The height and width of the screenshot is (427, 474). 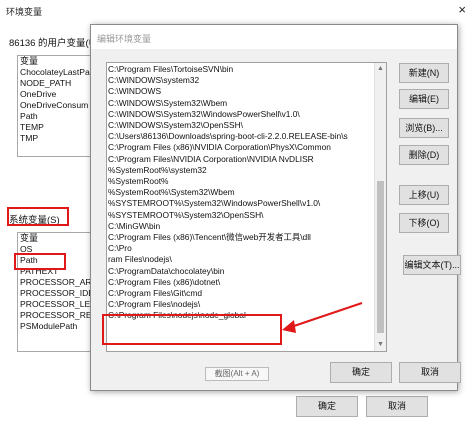 What do you see at coordinates (237, 11) in the screenshot?
I see `window-title-bar: 环境变量 ×` at bounding box center [237, 11].